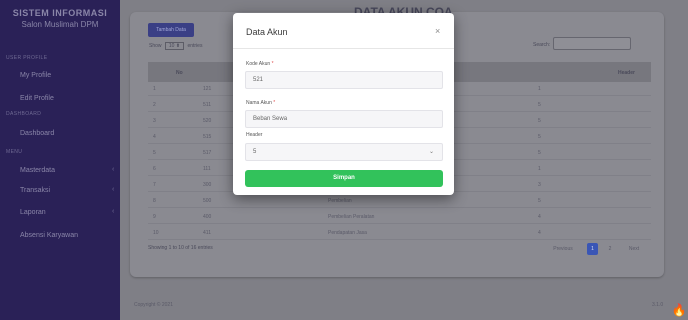  Describe the element at coordinates (431, 152) in the screenshot. I see `chevron-down-icon: ⌄` at that location.